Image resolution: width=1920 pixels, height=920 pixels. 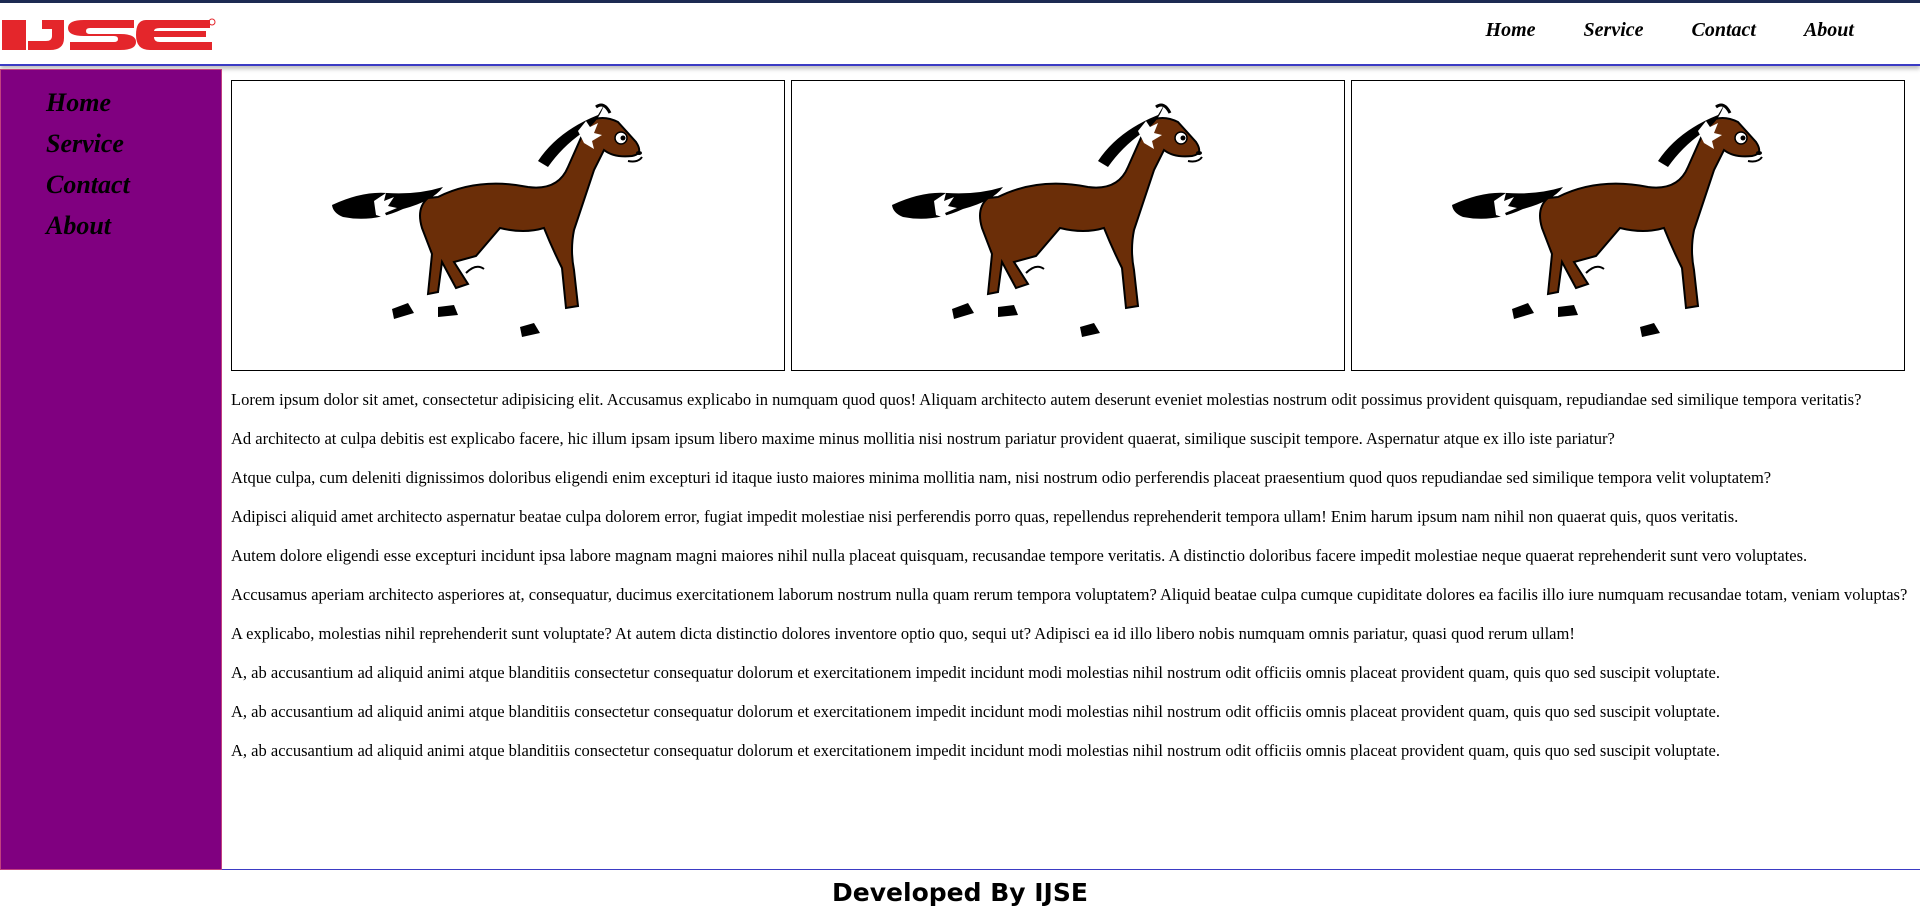 I want to click on page-header: Home Service Contact About, so click(x=960, y=33).